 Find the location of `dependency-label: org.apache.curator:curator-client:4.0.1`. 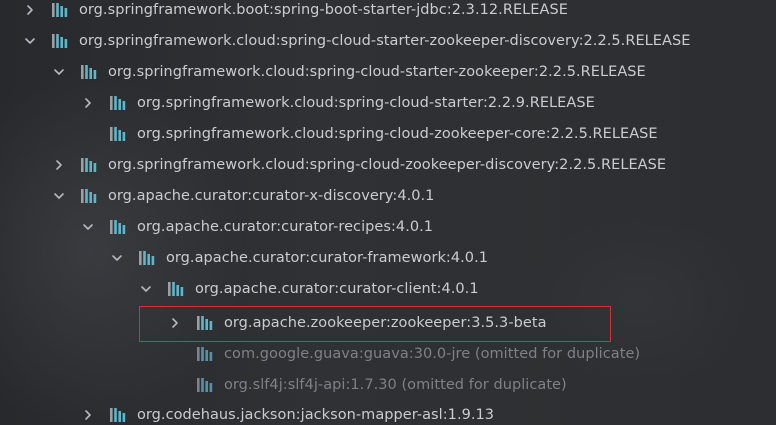

dependency-label: org.apache.curator:curator-client:4.0.1 is located at coordinates (337, 288).